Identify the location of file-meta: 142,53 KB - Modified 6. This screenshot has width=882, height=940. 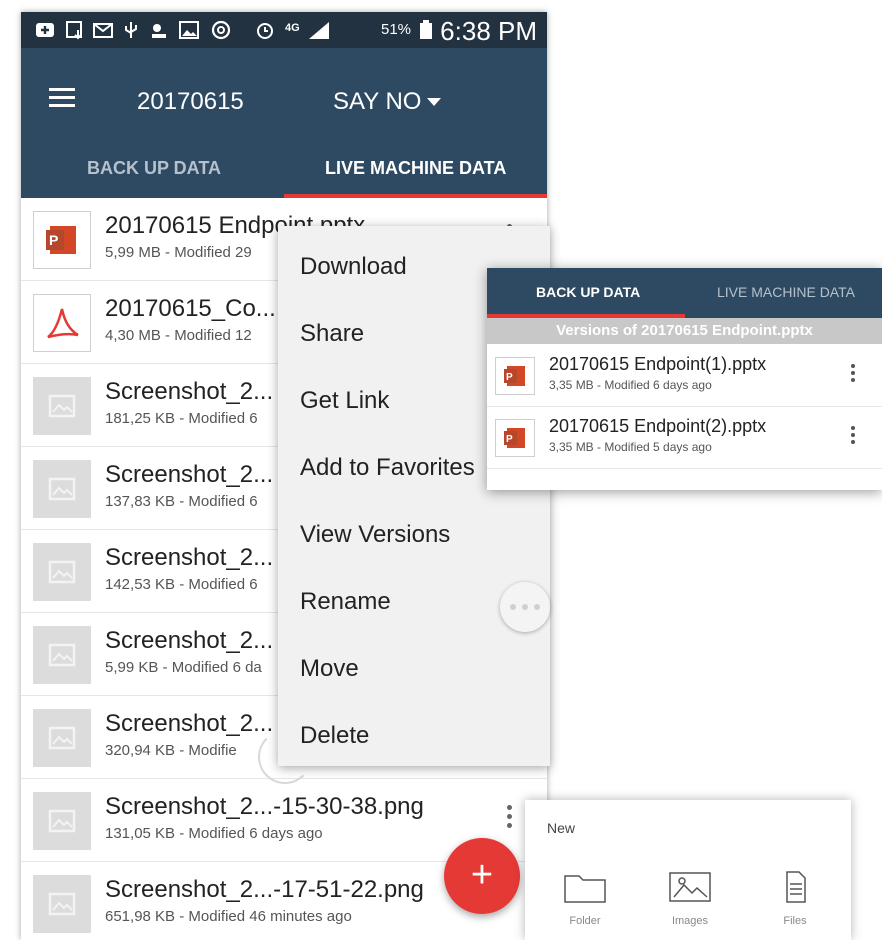
(181, 584).